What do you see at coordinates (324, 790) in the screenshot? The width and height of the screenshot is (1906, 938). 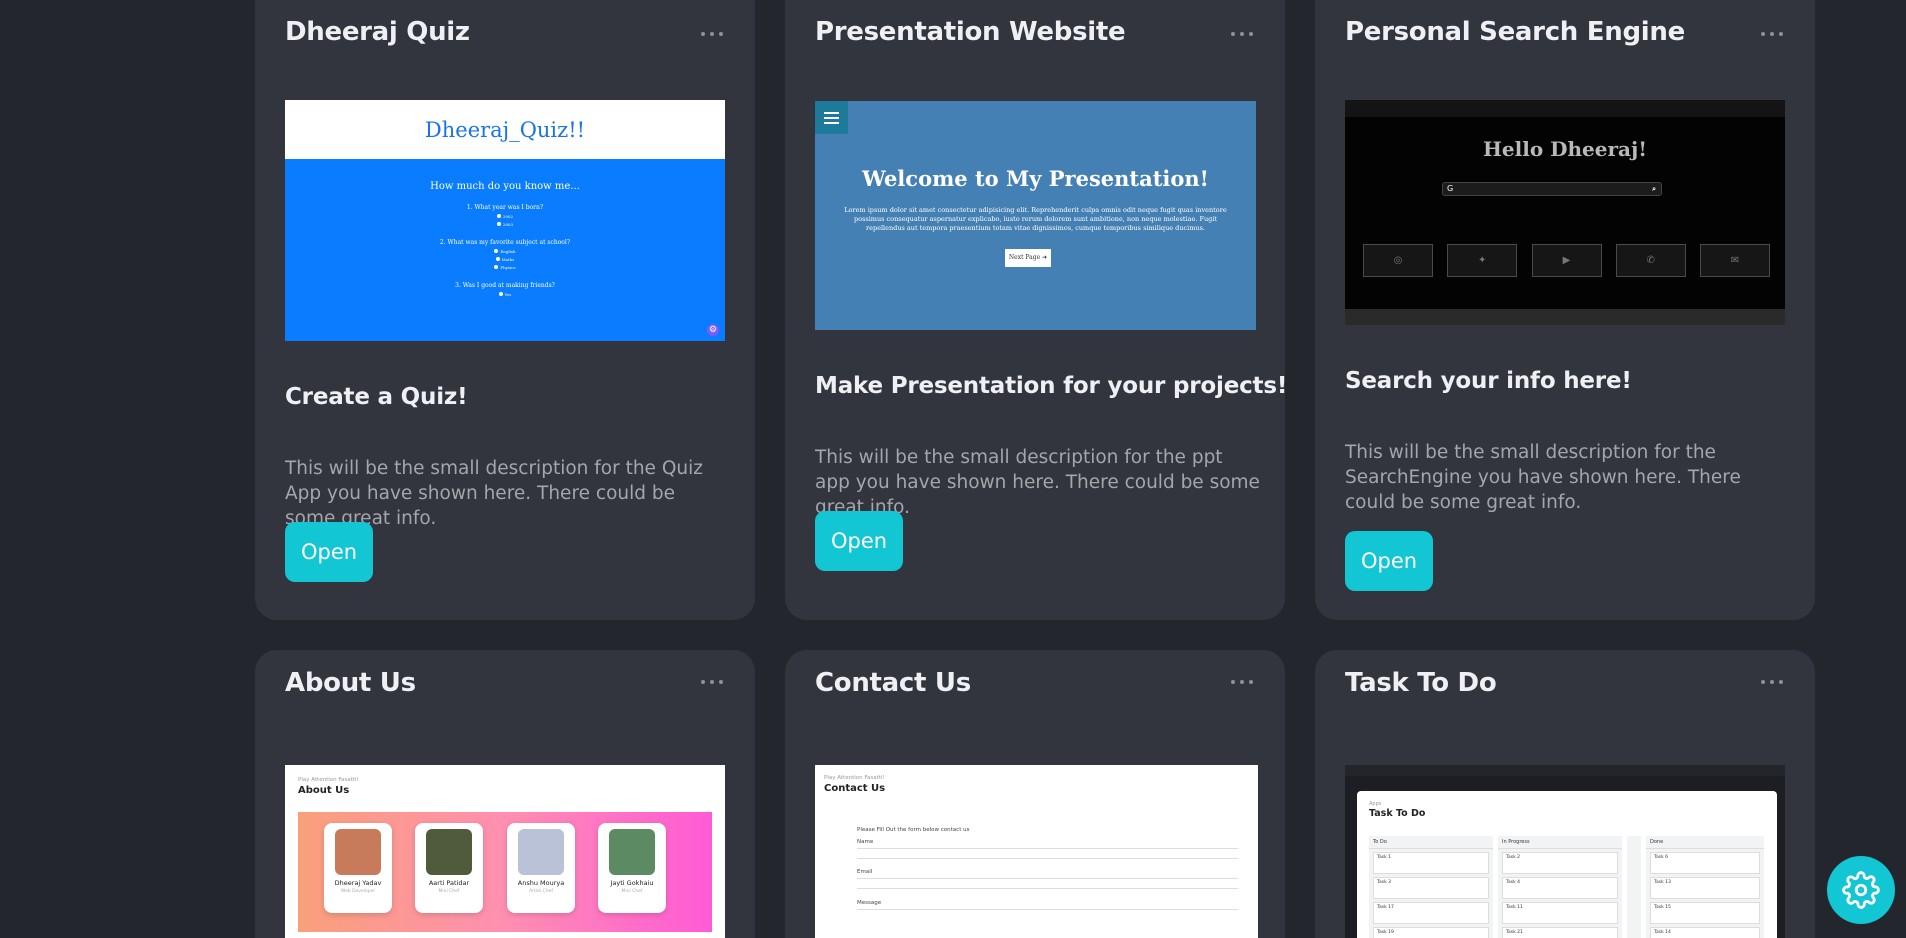 I see `about-preview-heading: About Us` at bounding box center [324, 790].